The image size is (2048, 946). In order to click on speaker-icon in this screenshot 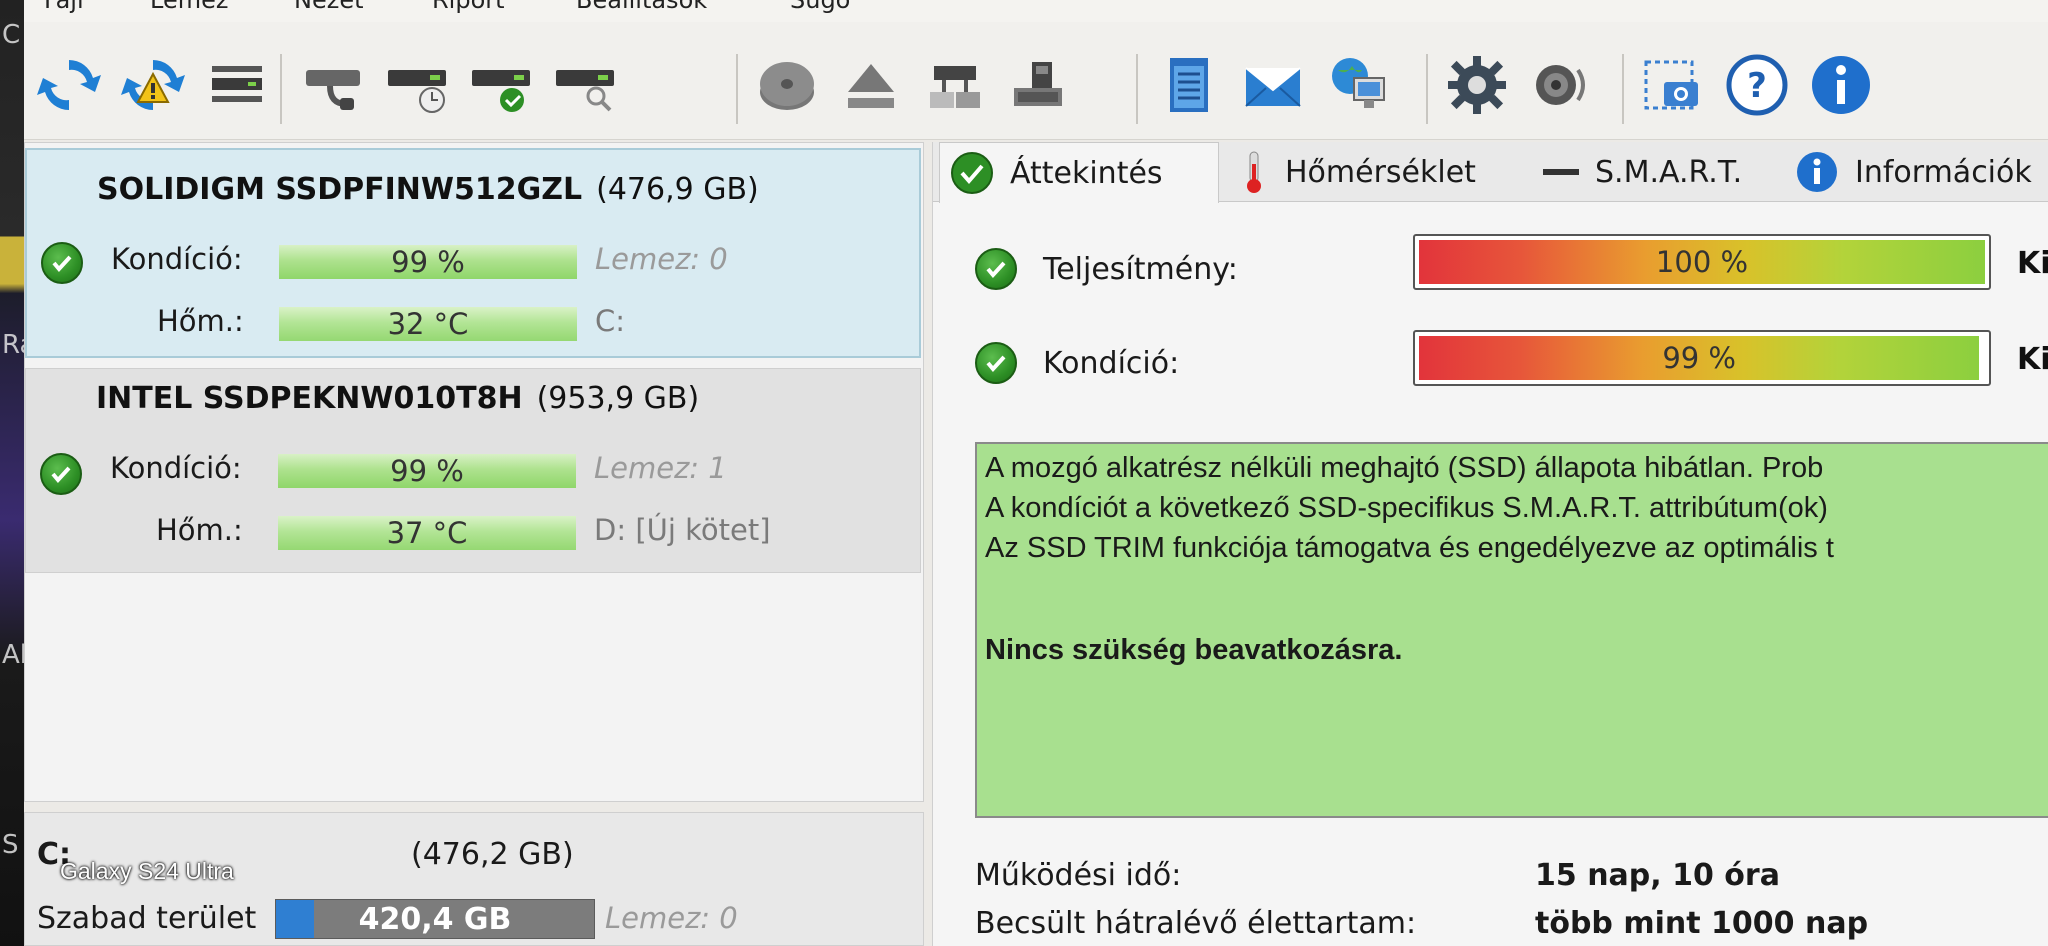, I will do `click(1561, 85)`.